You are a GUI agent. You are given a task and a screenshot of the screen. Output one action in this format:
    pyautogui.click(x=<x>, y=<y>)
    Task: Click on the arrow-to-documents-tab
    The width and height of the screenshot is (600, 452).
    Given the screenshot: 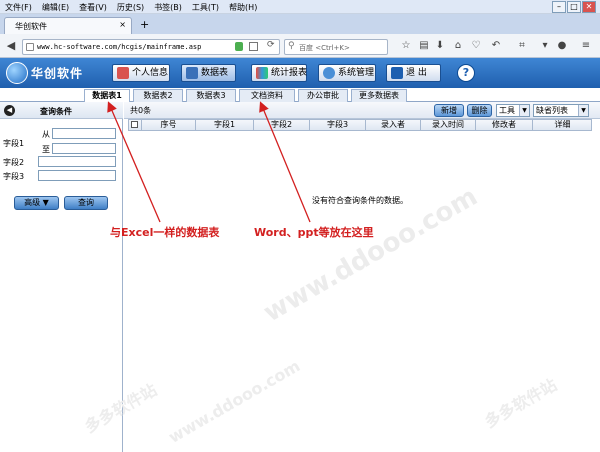 What is the action you would take?
    pyautogui.click(x=285, y=162)
    